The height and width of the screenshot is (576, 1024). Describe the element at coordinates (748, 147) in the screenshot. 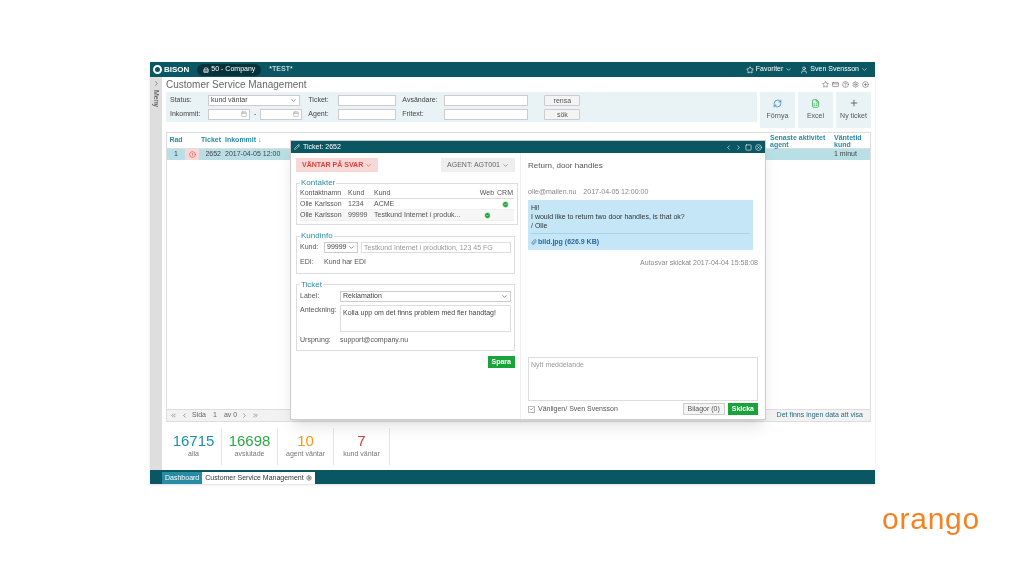

I see `maximize-icon` at that location.